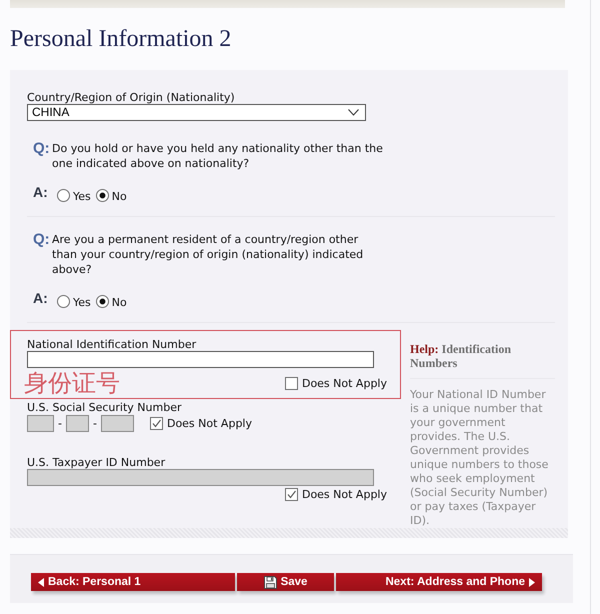 This screenshot has width=600, height=614. Describe the element at coordinates (51, 112) in the screenshot. I see `dropdown-value: CHINA` at that location.